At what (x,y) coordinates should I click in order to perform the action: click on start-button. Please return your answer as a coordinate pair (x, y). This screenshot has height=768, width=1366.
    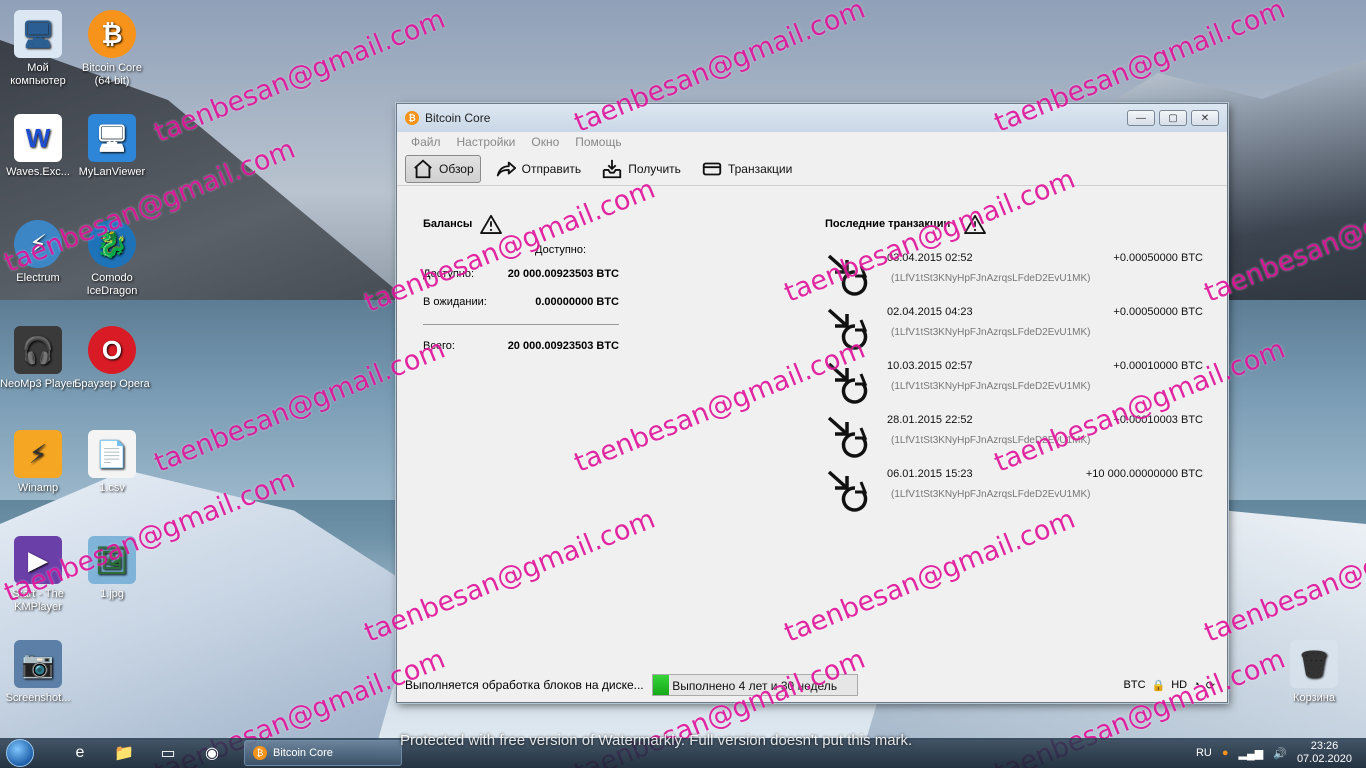
    Looking at the image, I should click on (20, 753).